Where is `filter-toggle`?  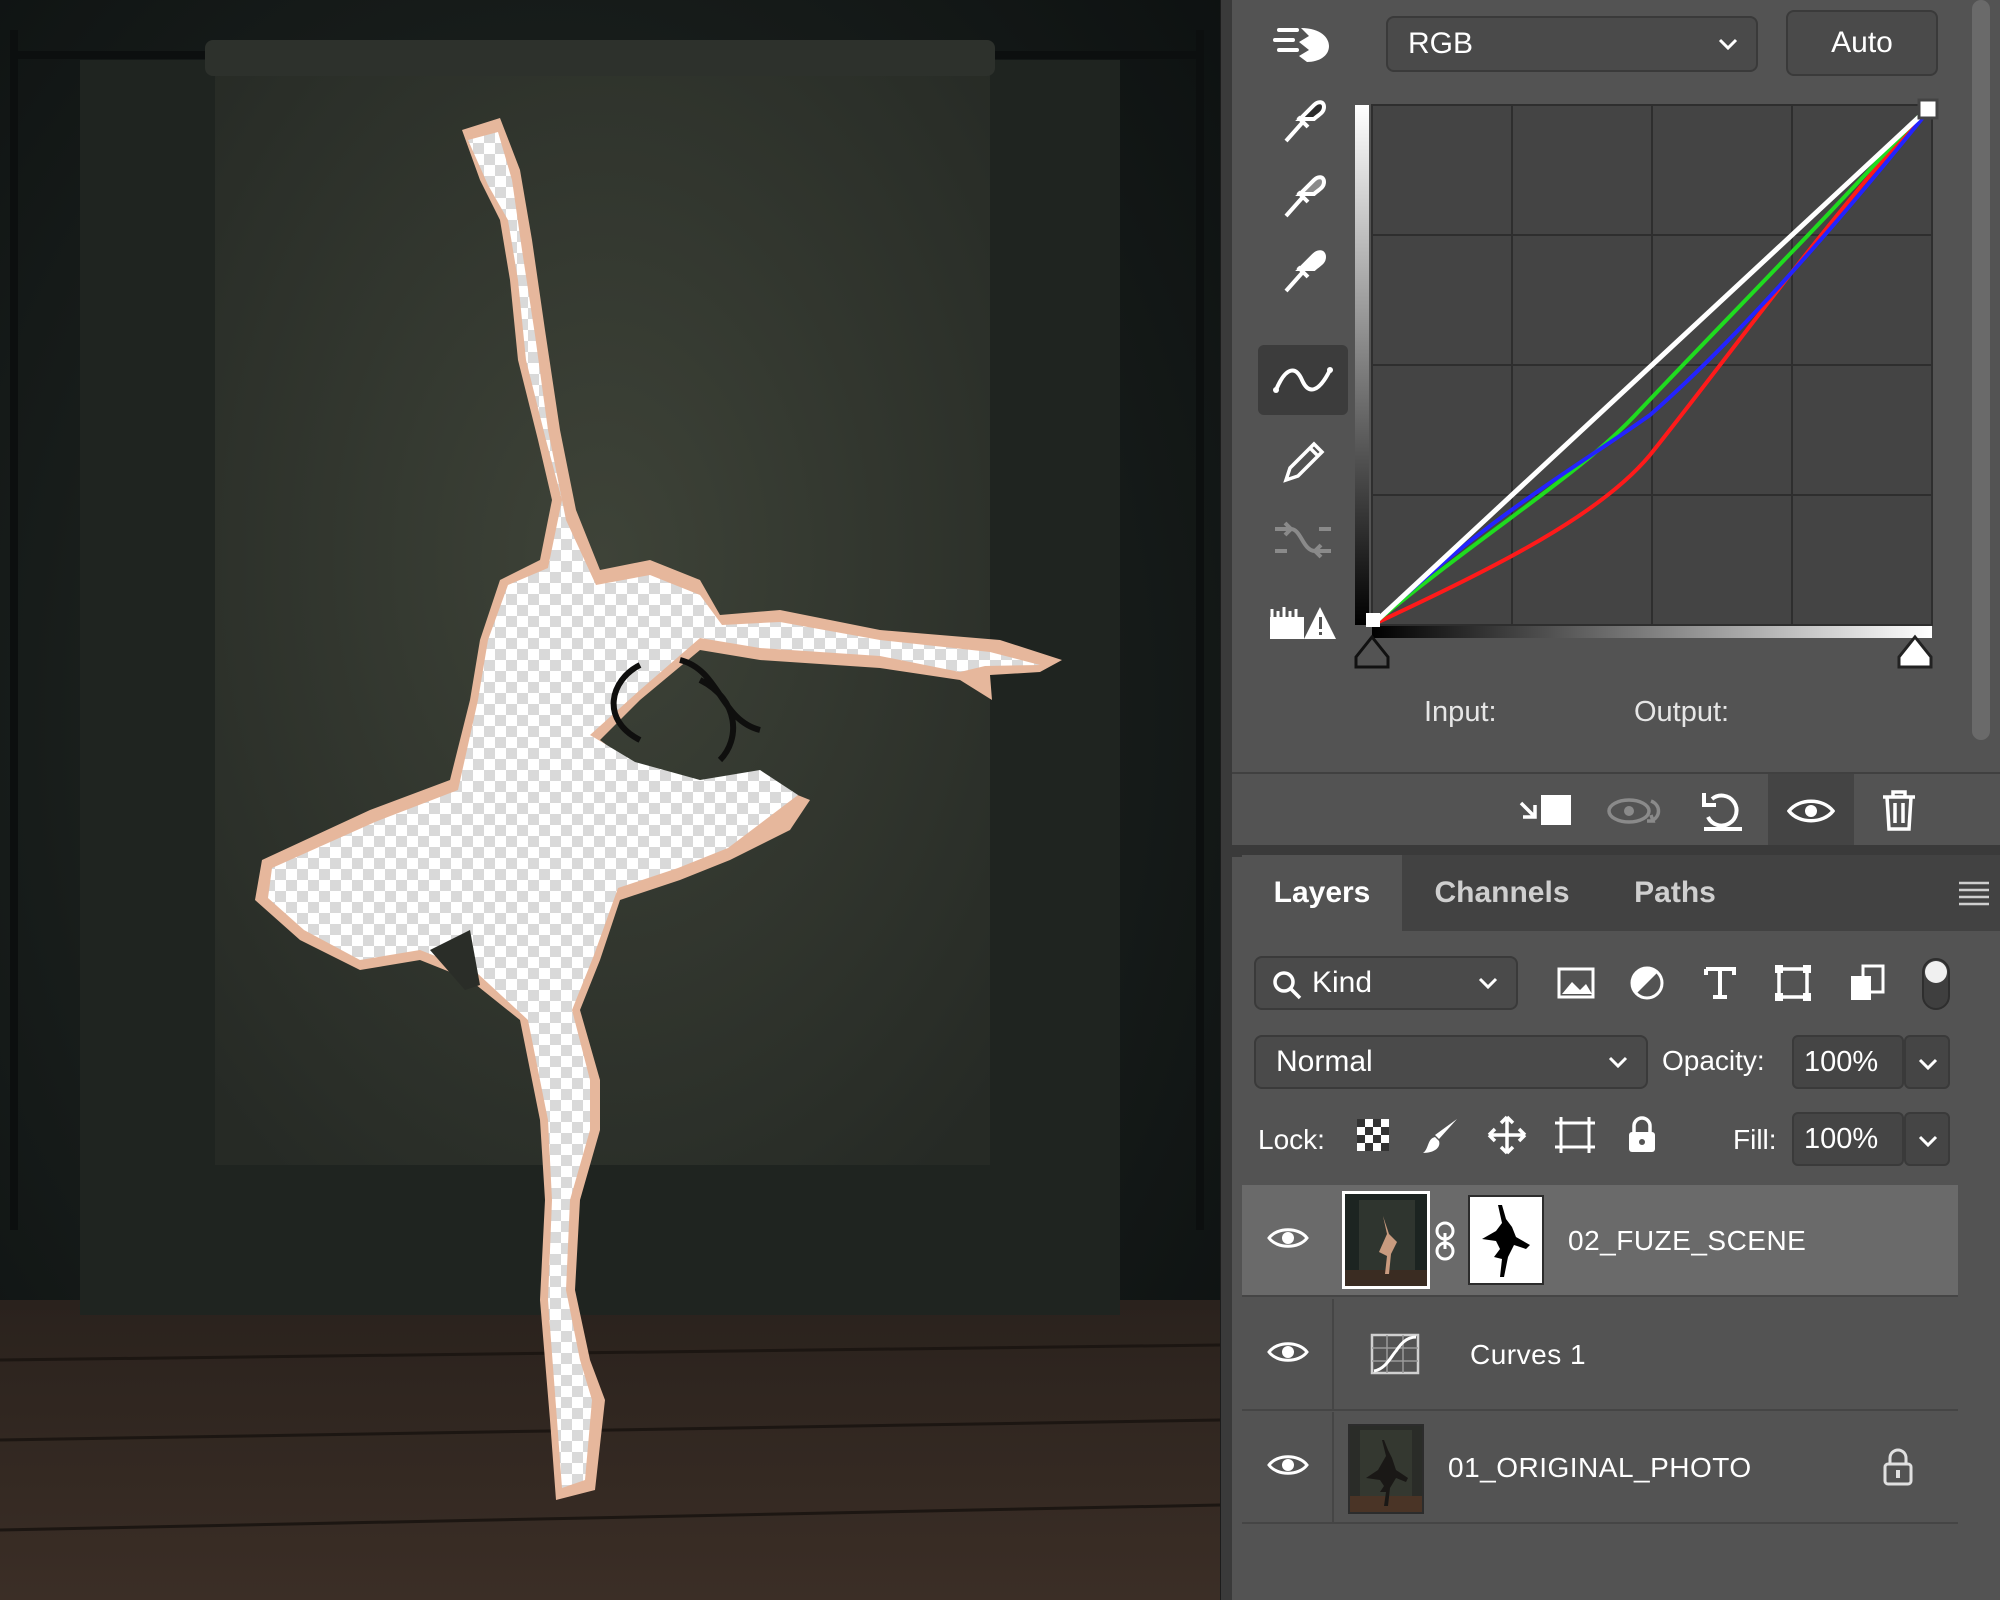
filter-toggle is located at coordinates (1936, 984).